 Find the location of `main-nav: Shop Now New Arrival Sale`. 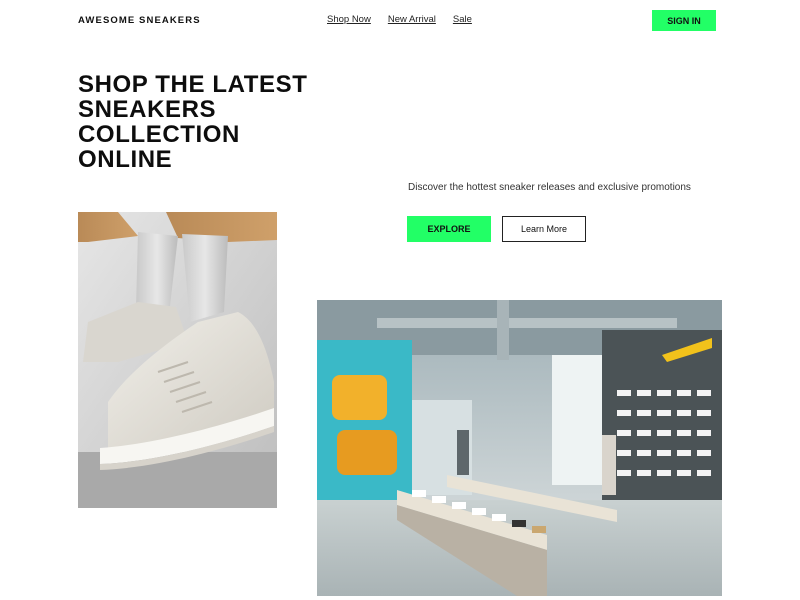

main-nav: Shop Now New Arrival Sale is located at coordinates (399, 19).